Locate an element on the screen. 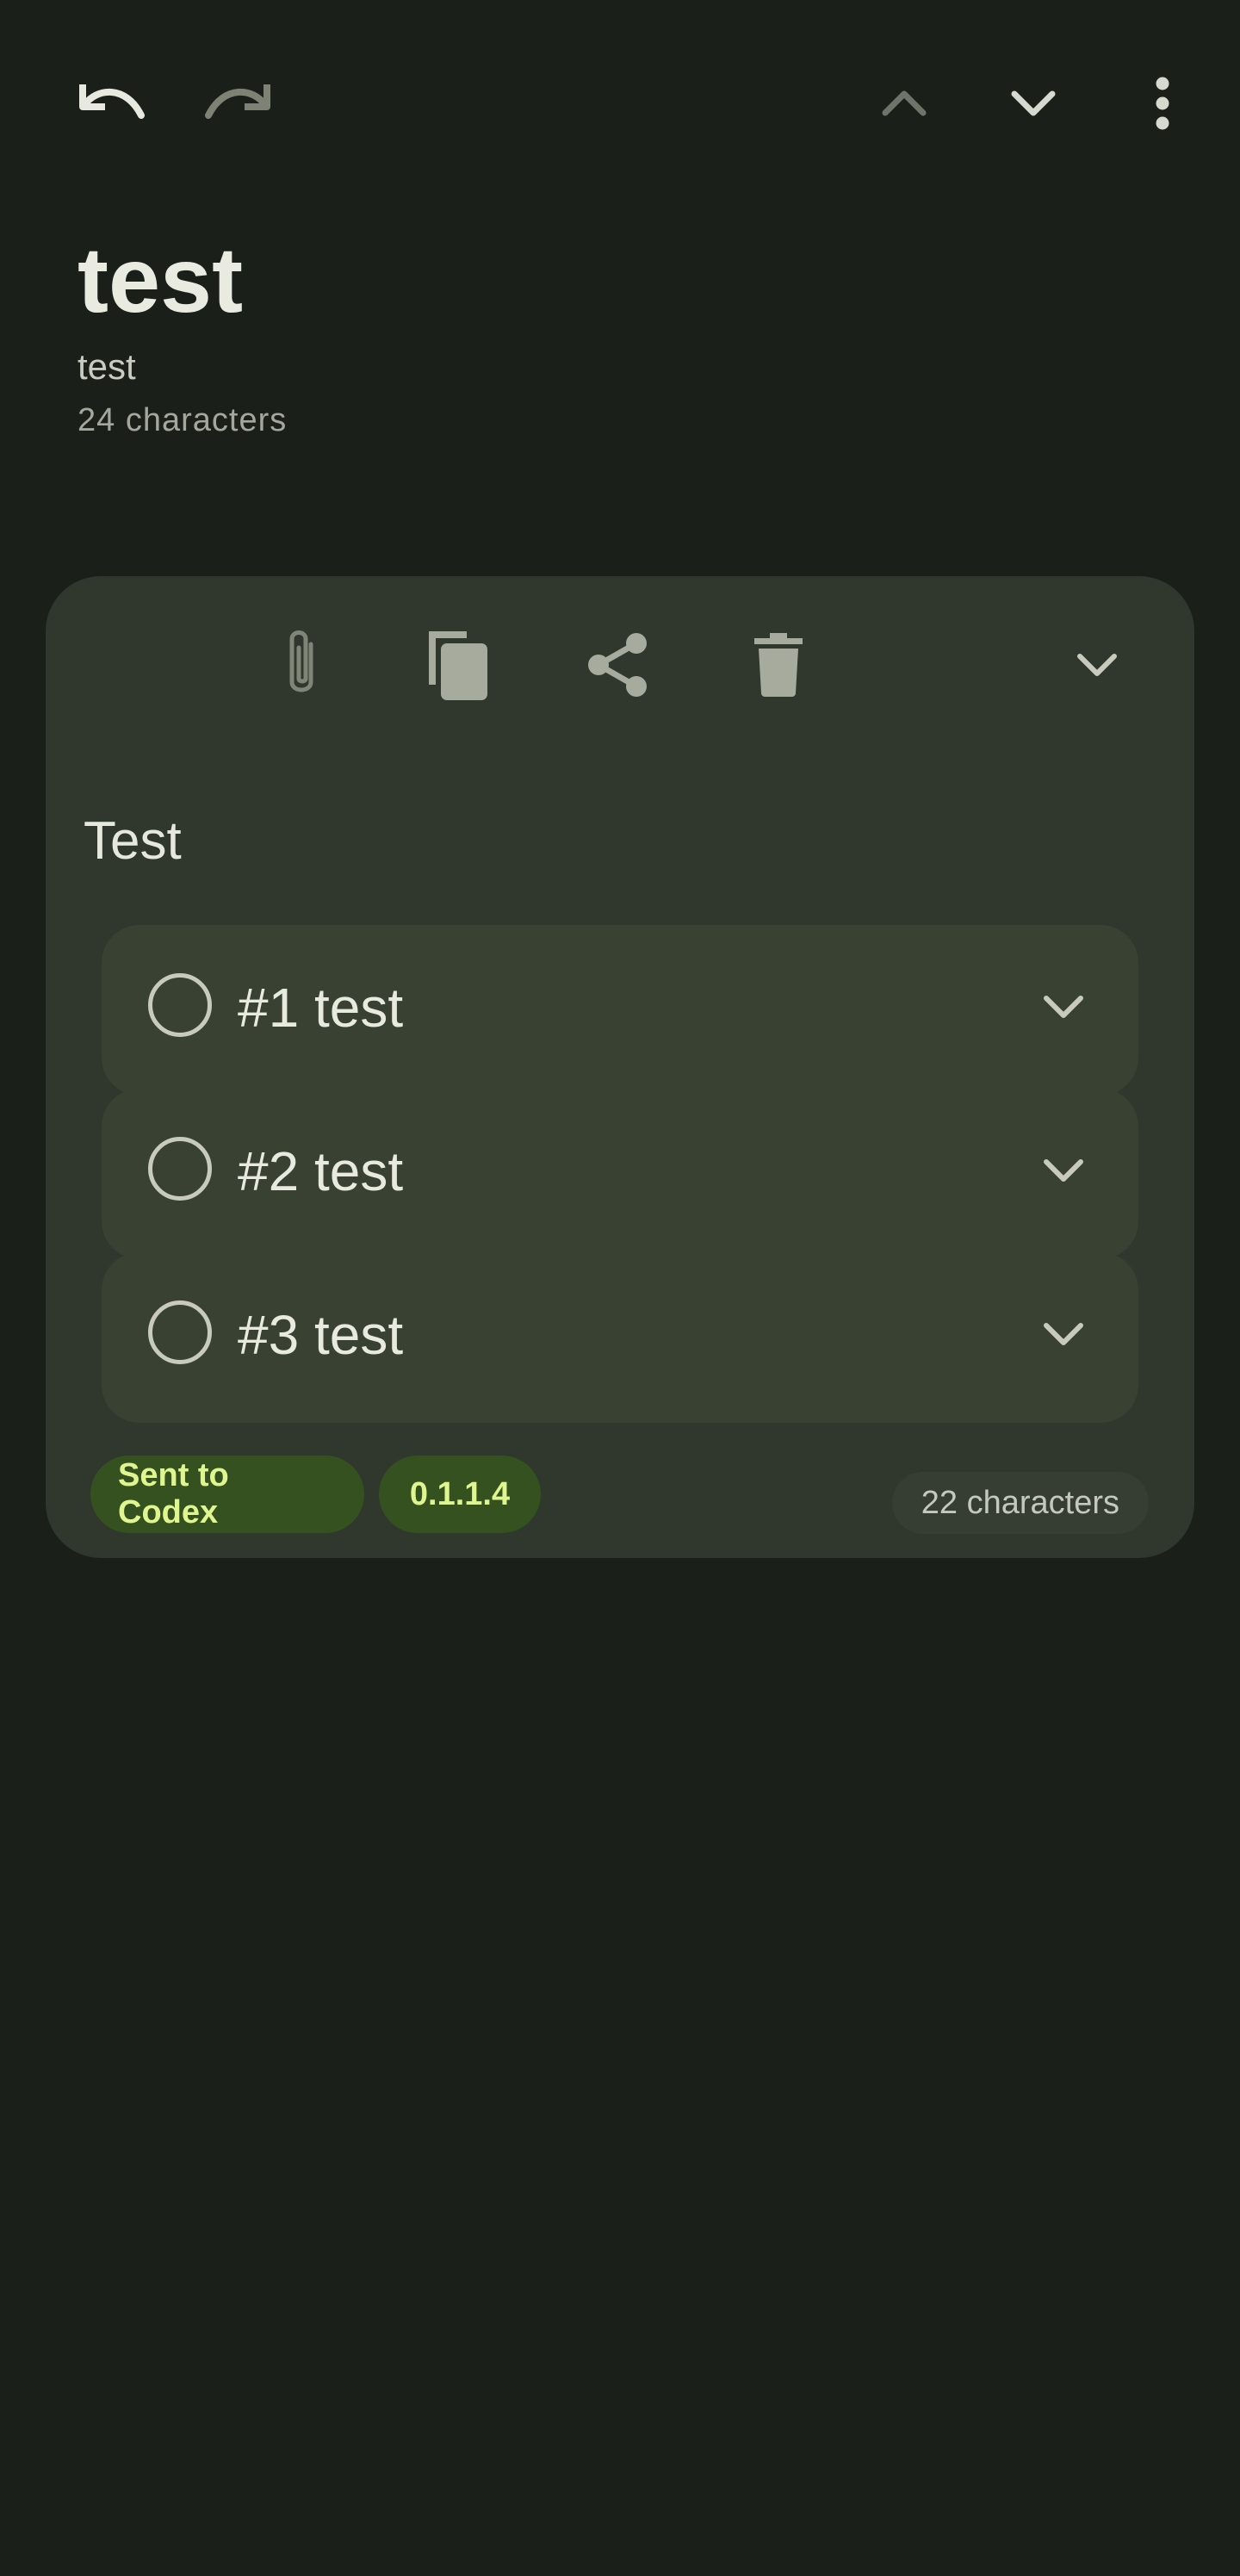 Image resolution: width=1240 pixels, height=2576 pixels. more-vert-icon is located at coordinates (1162, 103).